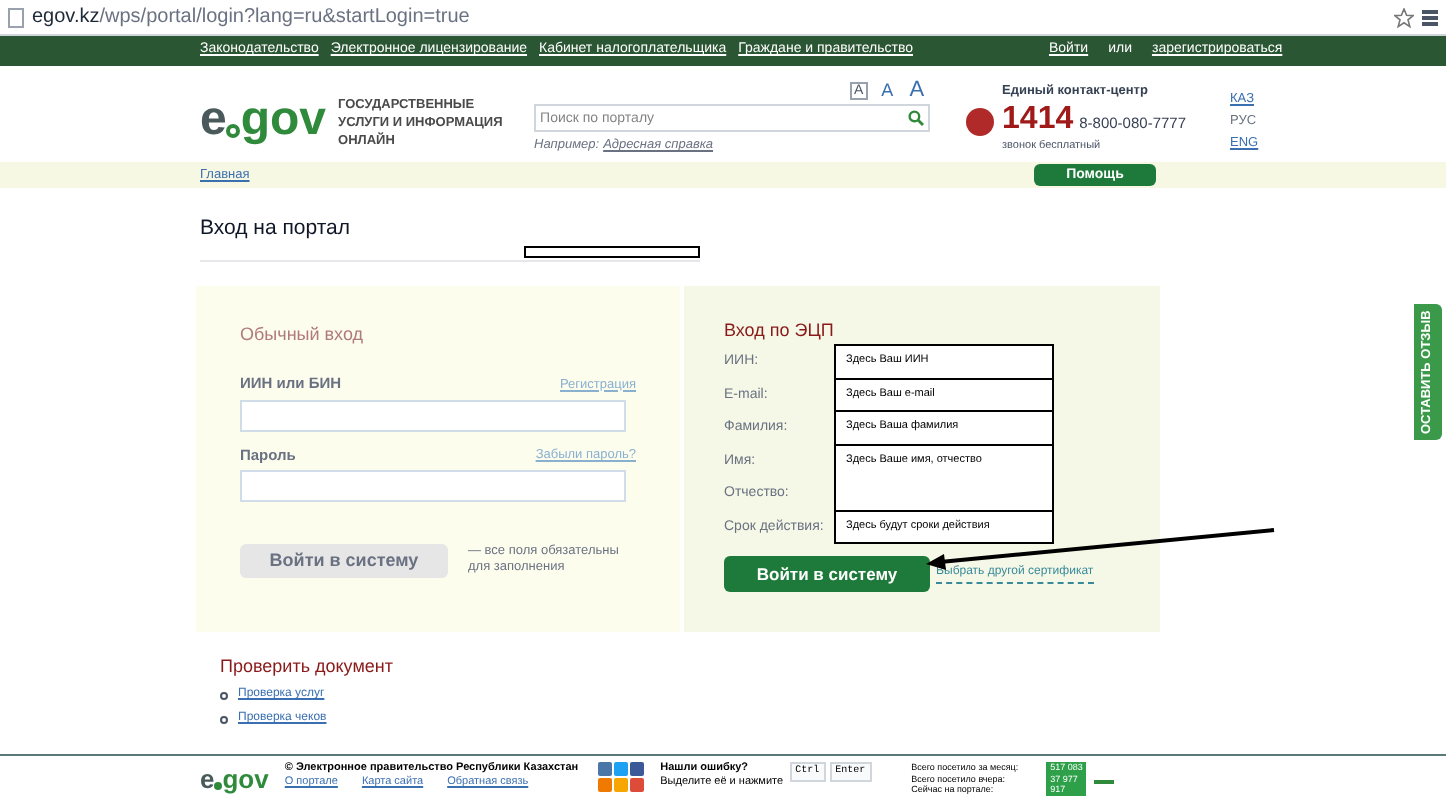  I want to click on section-title: Проверить документ, so click(307, 666).